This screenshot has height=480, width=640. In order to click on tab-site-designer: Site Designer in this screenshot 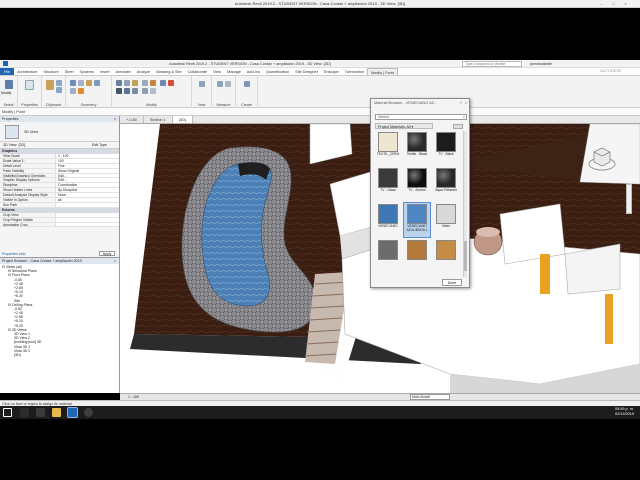, I will do `click(306, 71)`.